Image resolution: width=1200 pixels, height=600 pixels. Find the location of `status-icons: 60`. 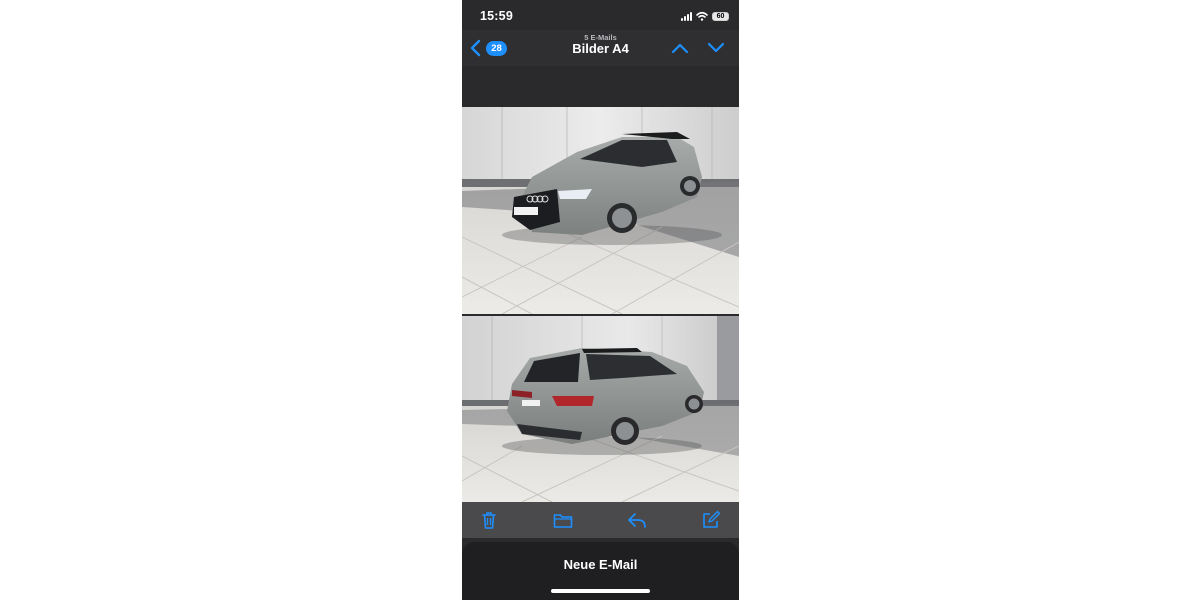

status-icons: 60 is located at coordinates (705, 16).